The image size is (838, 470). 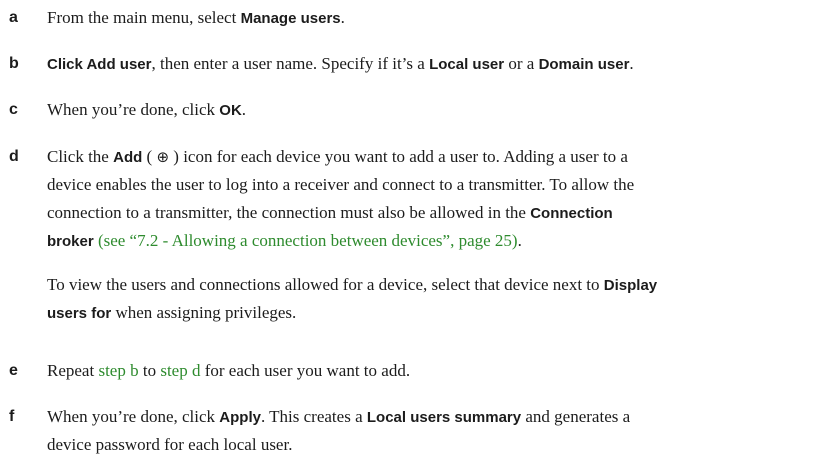 What do you see at coordinates (631, 63) in the screenshot?
I see `step-b-text-part: .` at bounding box center [631, 63].